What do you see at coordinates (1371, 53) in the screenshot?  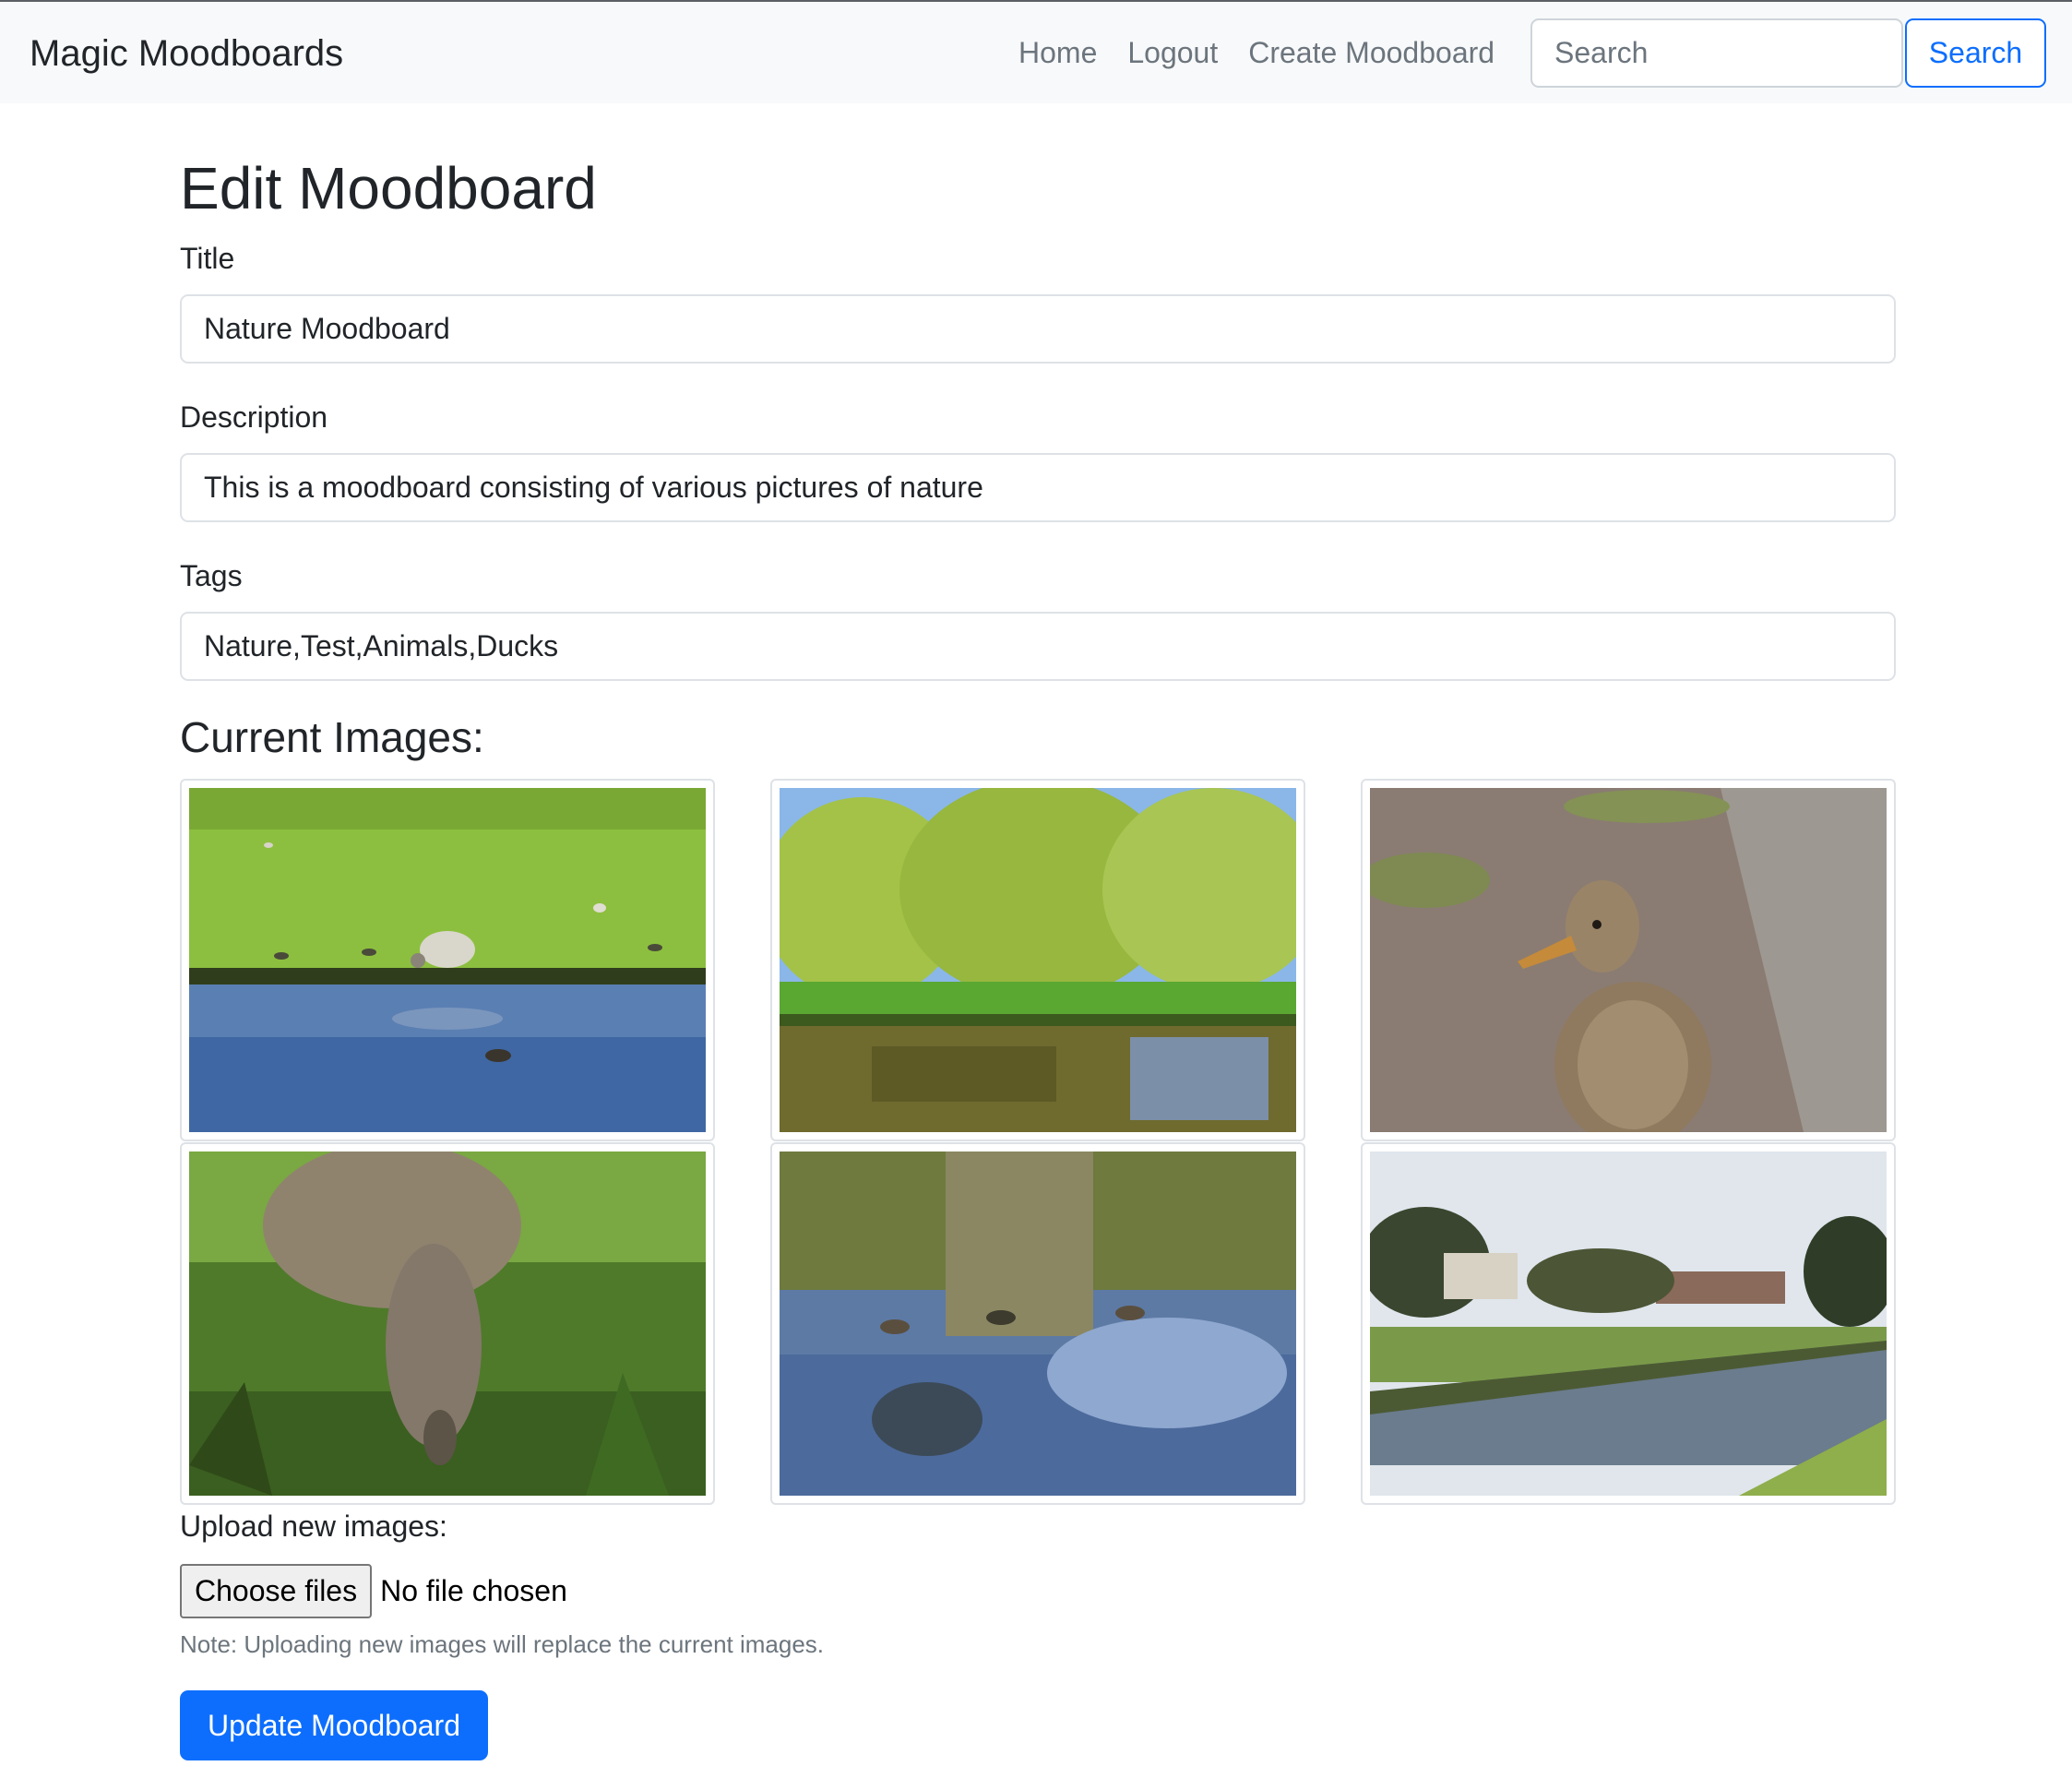 I see `nav-link-create-moodboard: Create Moodboard` at bounding box center [1371, 53].